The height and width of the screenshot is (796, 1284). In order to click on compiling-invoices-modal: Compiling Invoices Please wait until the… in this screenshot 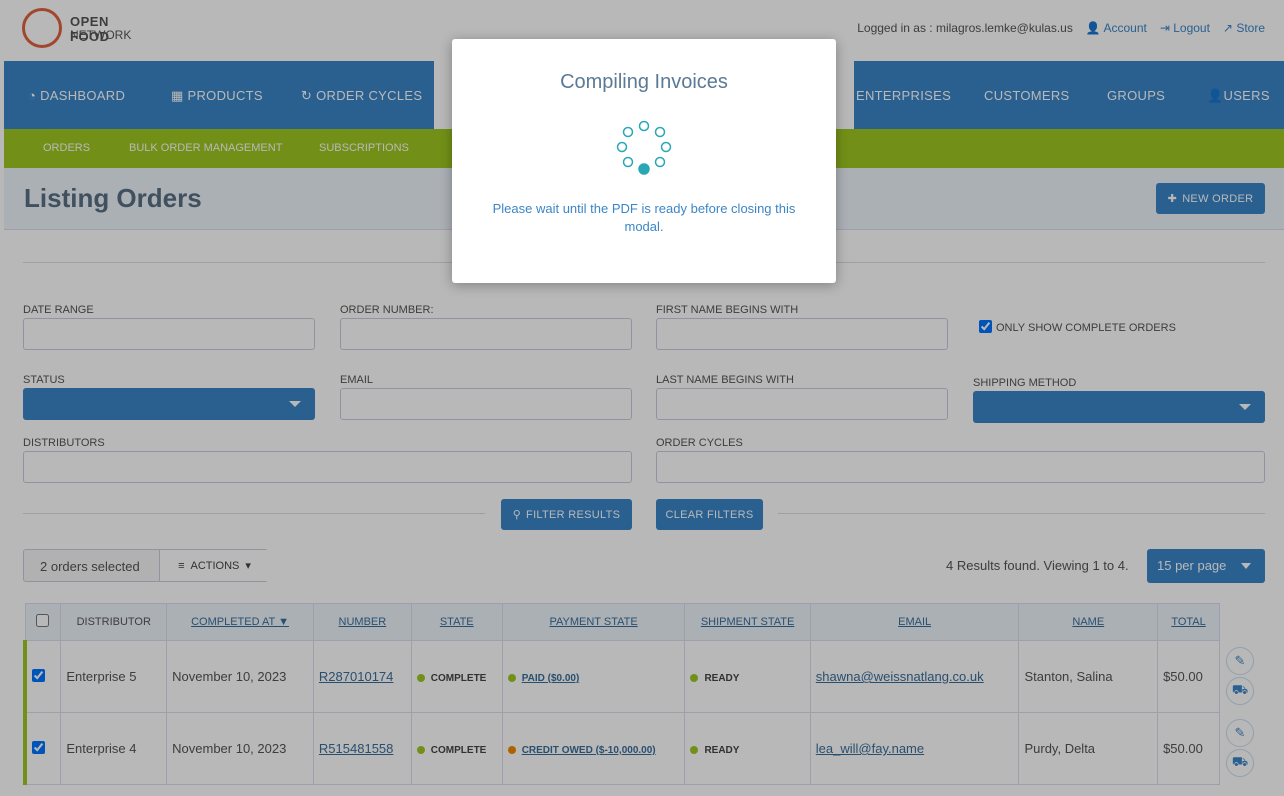, I will do `click(644, 161)`.